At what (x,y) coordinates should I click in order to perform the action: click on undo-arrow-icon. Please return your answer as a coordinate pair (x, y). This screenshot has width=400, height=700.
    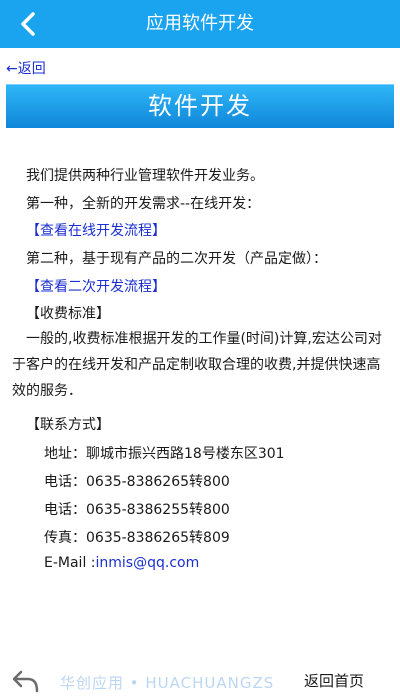
    Looking at the image, I should click on (25, 681).